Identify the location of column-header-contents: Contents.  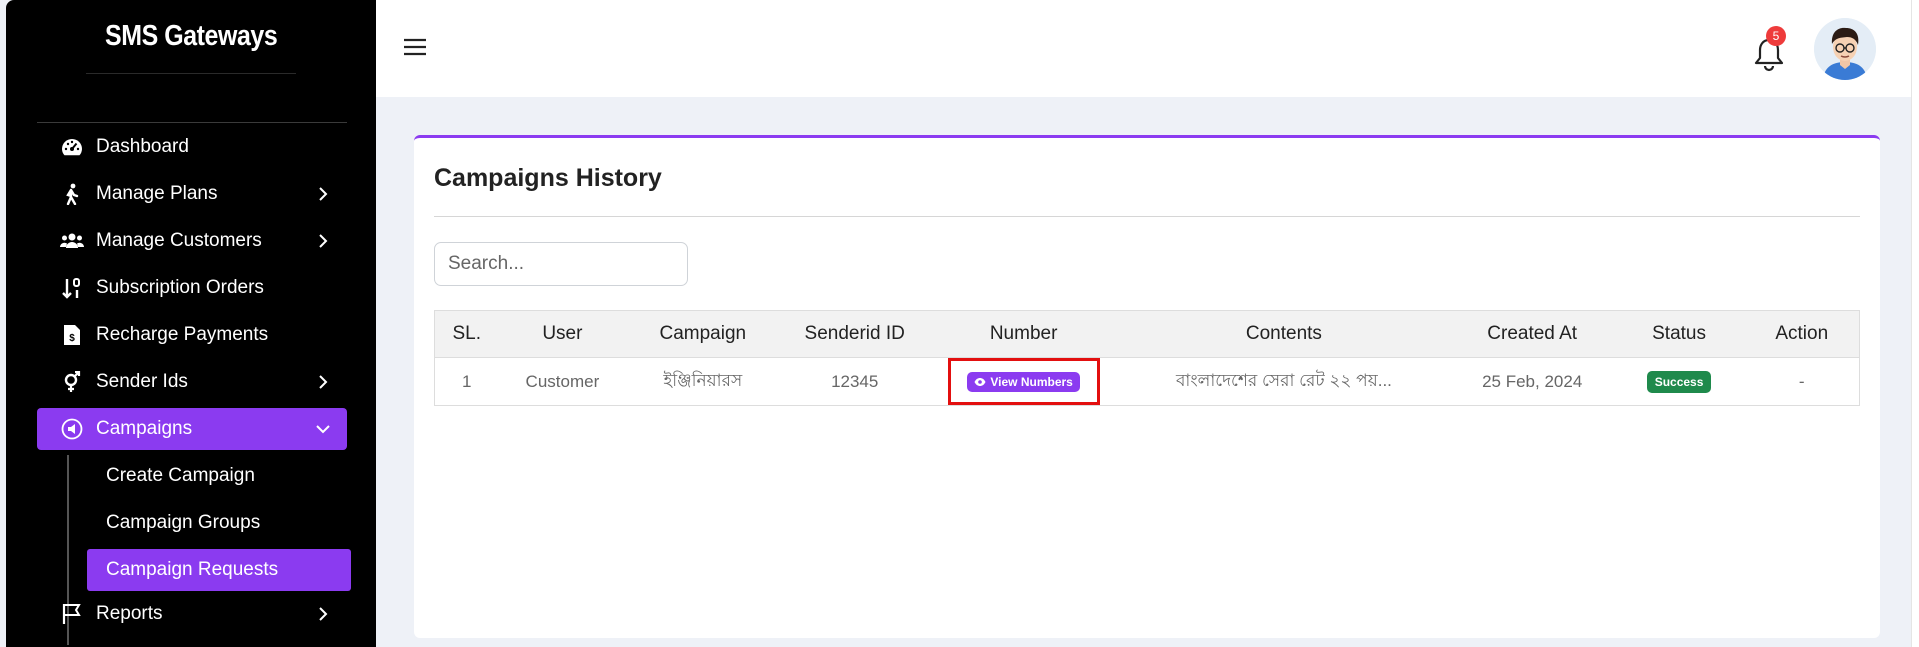
(1284, 334).